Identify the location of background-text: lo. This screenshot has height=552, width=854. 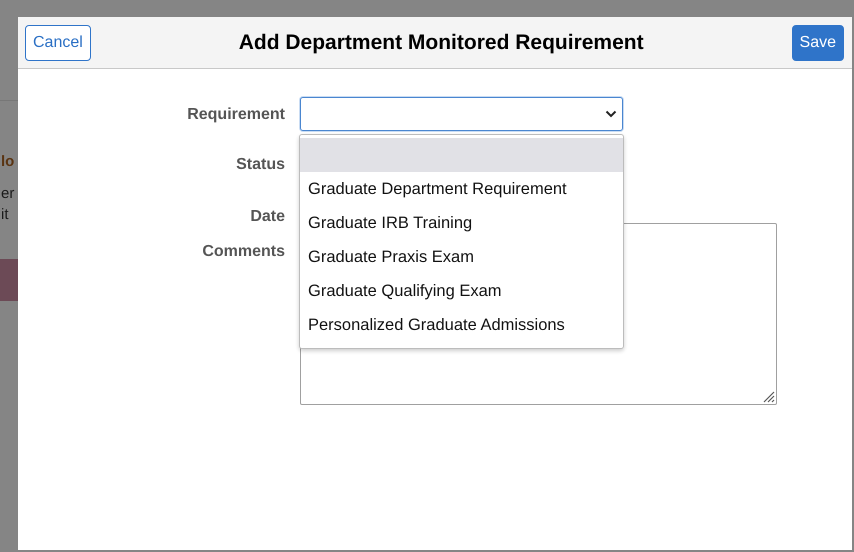
(7, 162).